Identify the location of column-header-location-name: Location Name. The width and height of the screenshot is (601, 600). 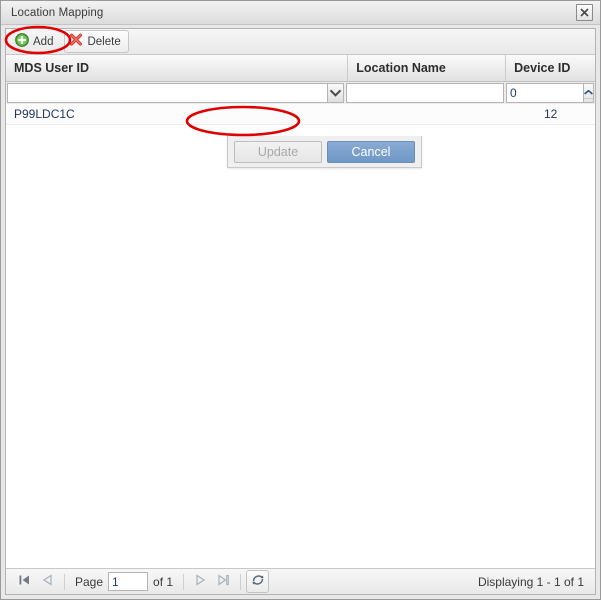
(427, 68).